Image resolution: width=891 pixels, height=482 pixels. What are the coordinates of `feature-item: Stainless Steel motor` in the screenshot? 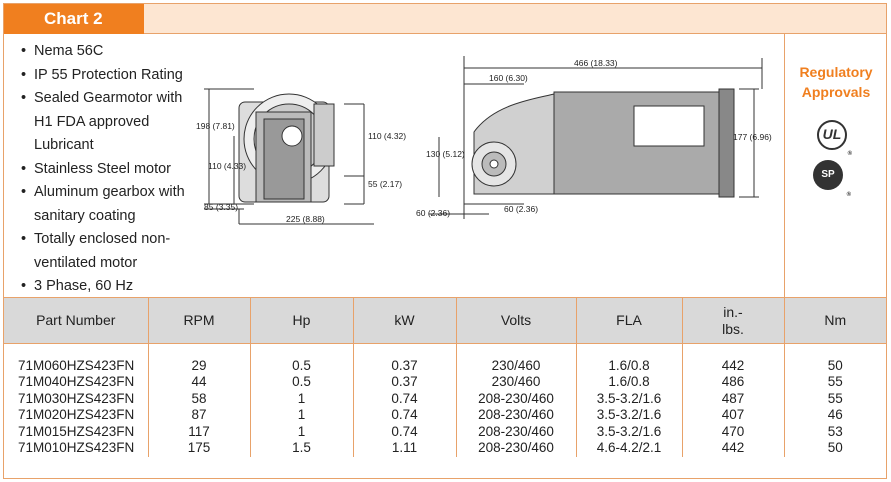 It's located at (108, 170).